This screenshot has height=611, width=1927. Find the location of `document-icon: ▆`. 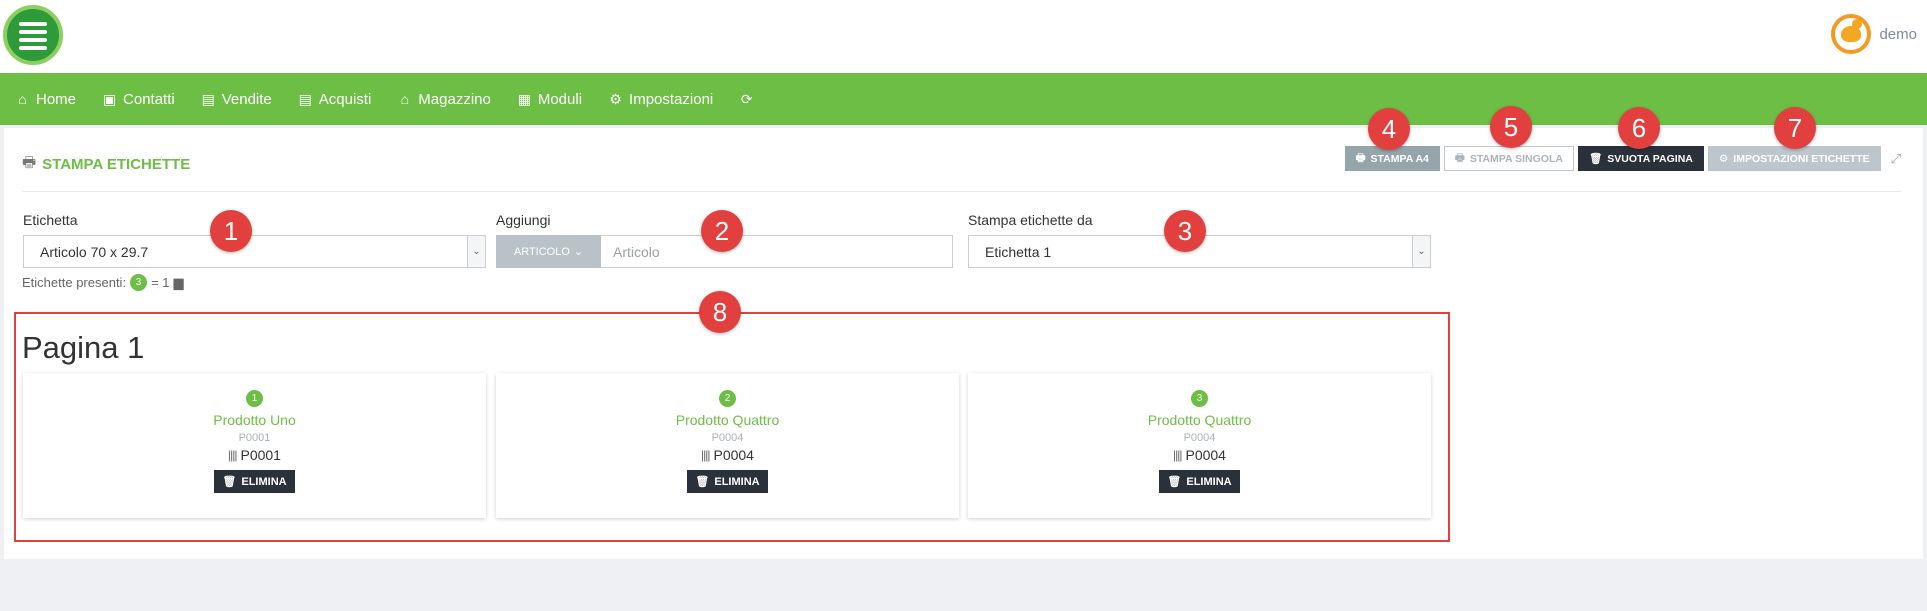

document-icon: ▆ is located at coordinates (178, 282).